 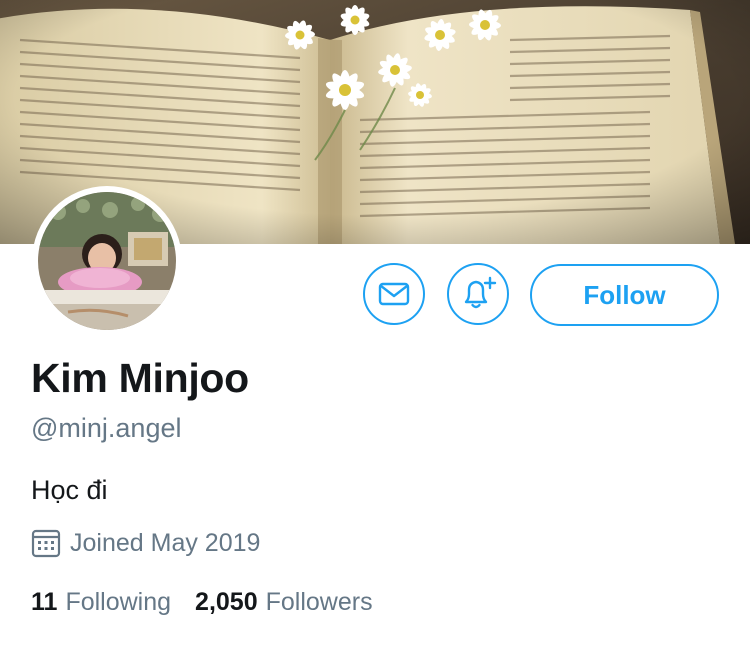 I want to click on message-button, so click(x=394, y=294).